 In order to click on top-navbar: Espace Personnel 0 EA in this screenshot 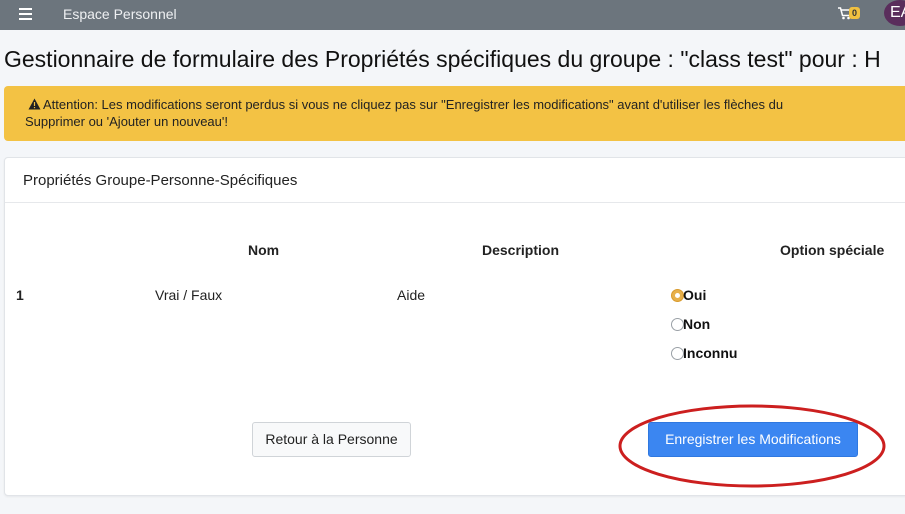, I will do `click(452, 15)`.